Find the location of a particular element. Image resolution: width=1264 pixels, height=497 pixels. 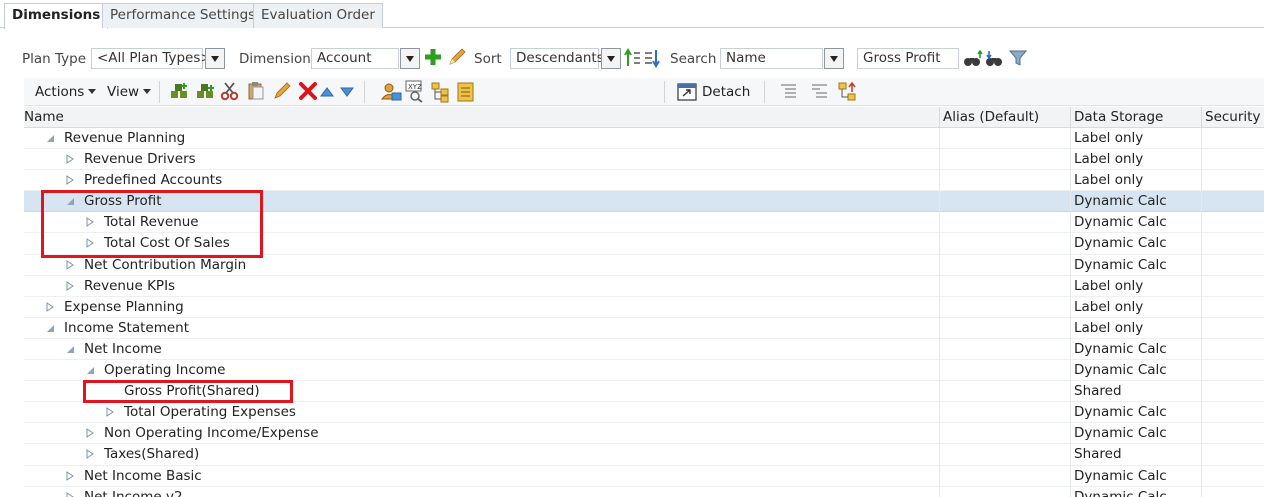

add-sibling-icon is located at coordinates (205, 92).